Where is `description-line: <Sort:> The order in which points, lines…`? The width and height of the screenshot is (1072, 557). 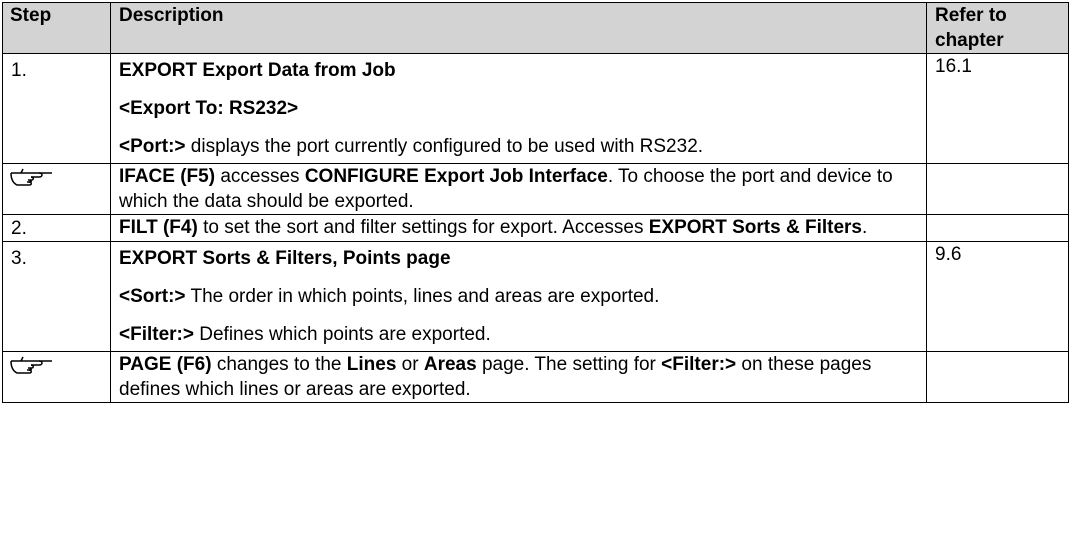
description-line: <Sort:> The order in which points, lines… is located at coordinates (518, 294).